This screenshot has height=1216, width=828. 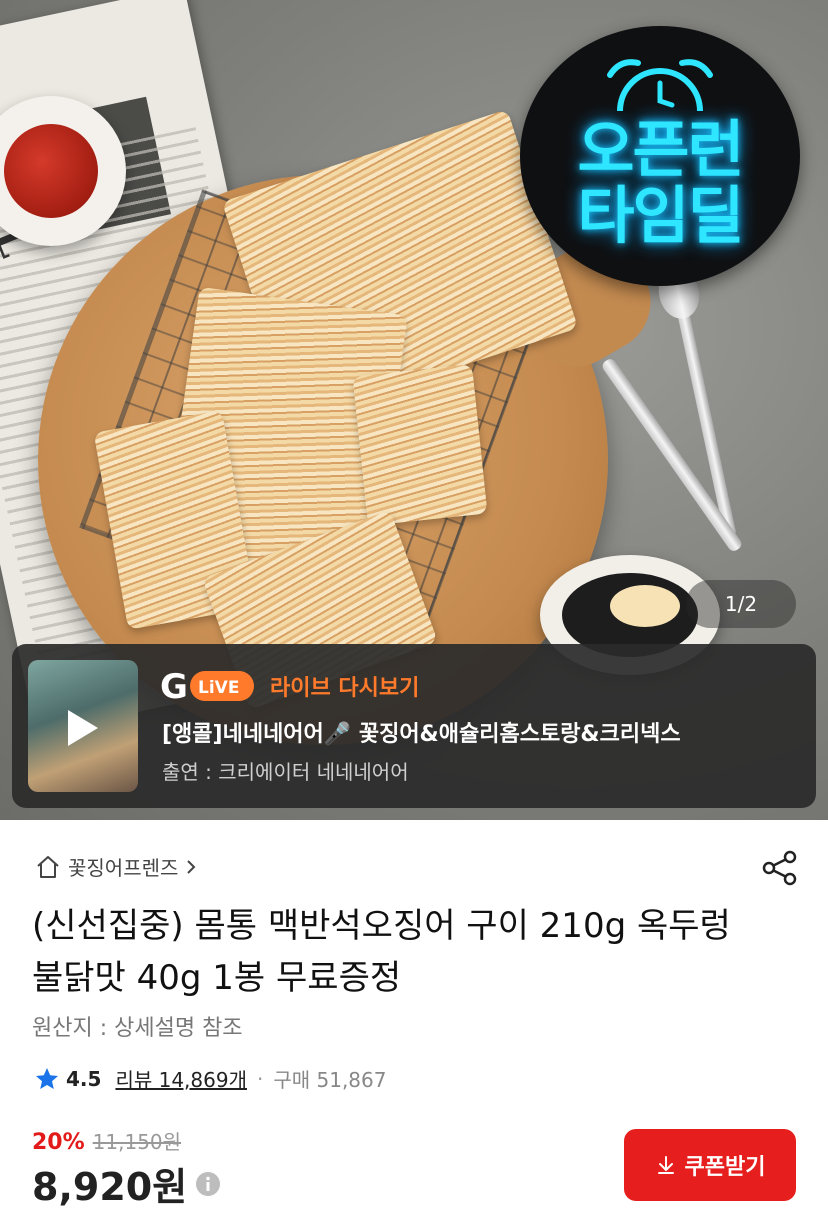 I want to click on glive-logo-icon: G LiVE, so click(x=207, y=686).